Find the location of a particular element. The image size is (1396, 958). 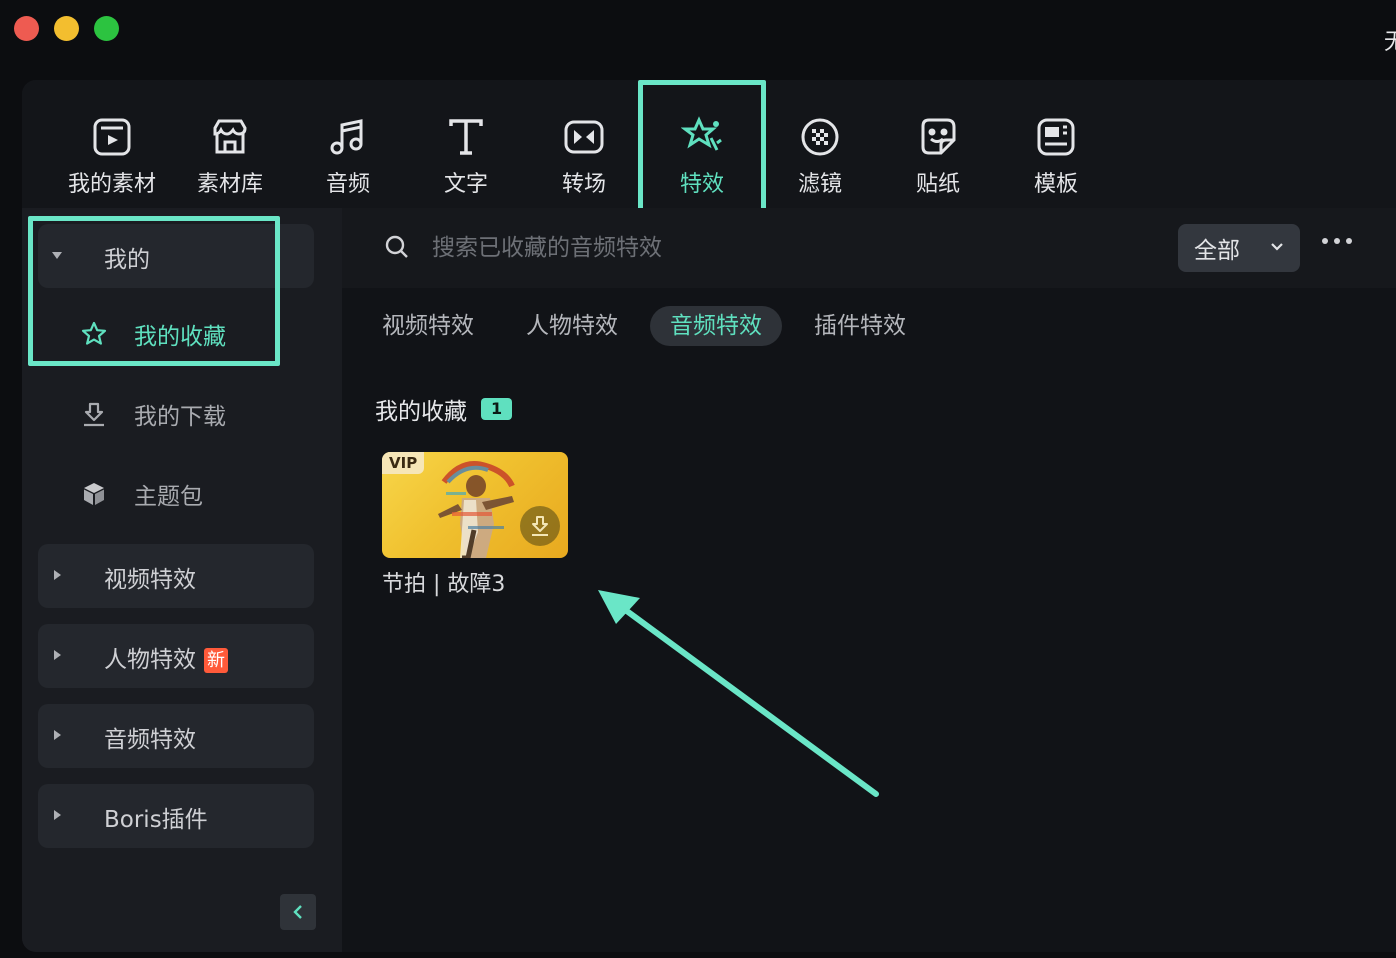

search-bar: 全部 is located at coordinates (869, 248).